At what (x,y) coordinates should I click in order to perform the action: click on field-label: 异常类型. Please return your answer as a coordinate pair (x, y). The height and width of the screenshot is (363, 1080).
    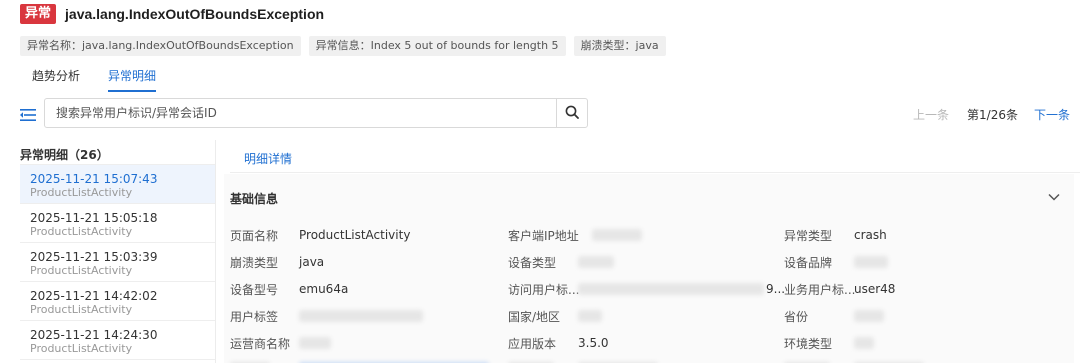
    Looking at the image, I should click on (808, 235).